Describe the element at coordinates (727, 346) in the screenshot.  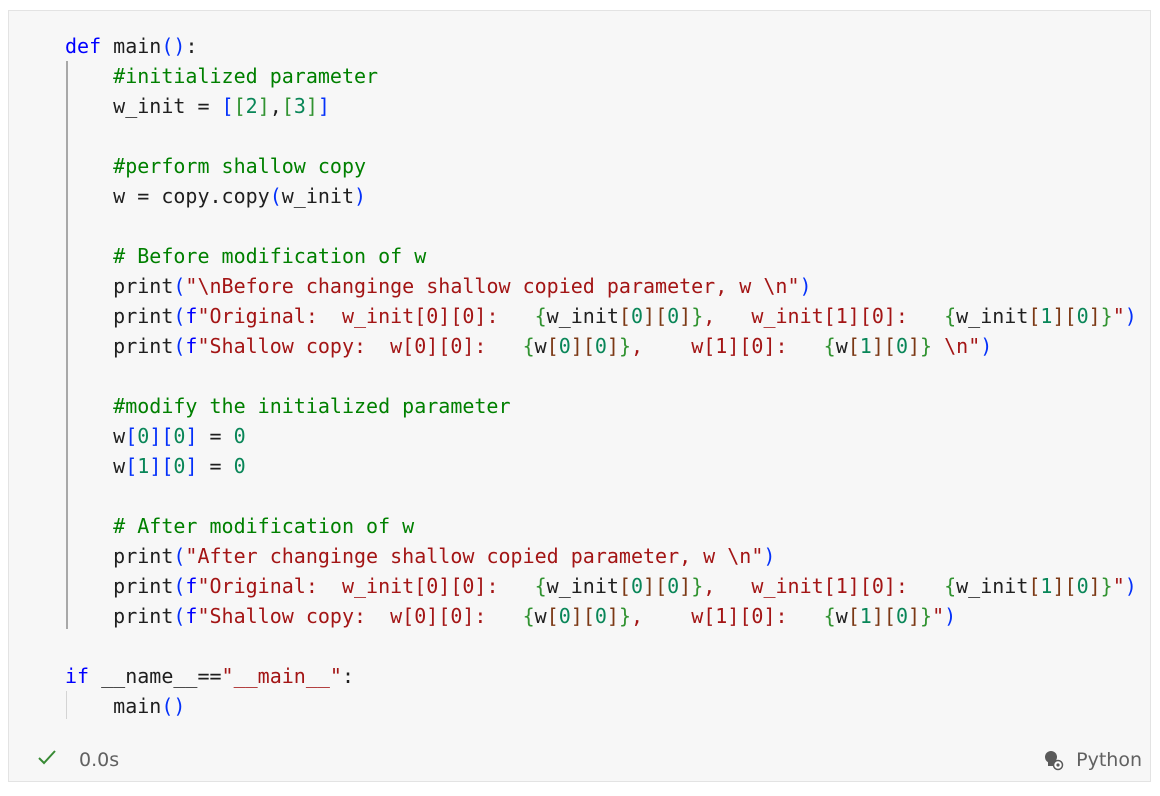
I see `code-token: , w[1][0]:` at that location.